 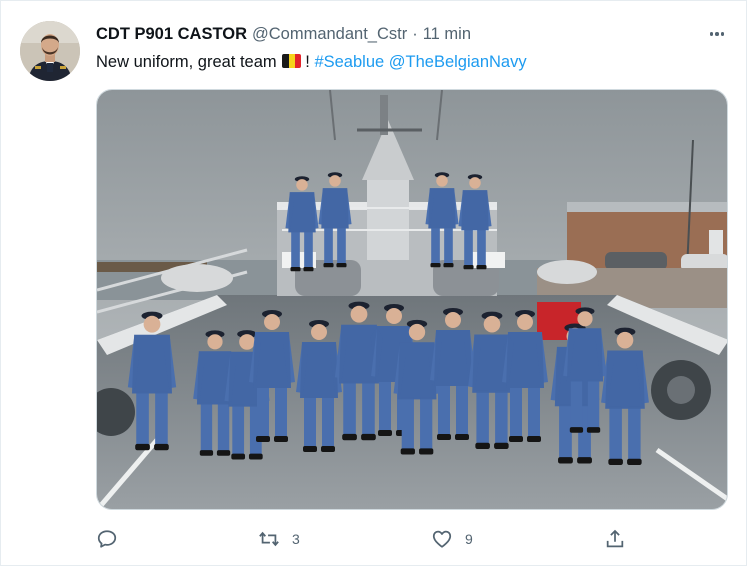 What do you see at coordinates (412, 539) in the screenshot?
I see `tweet-actions: 3 9` at bounding box center [412, 539].